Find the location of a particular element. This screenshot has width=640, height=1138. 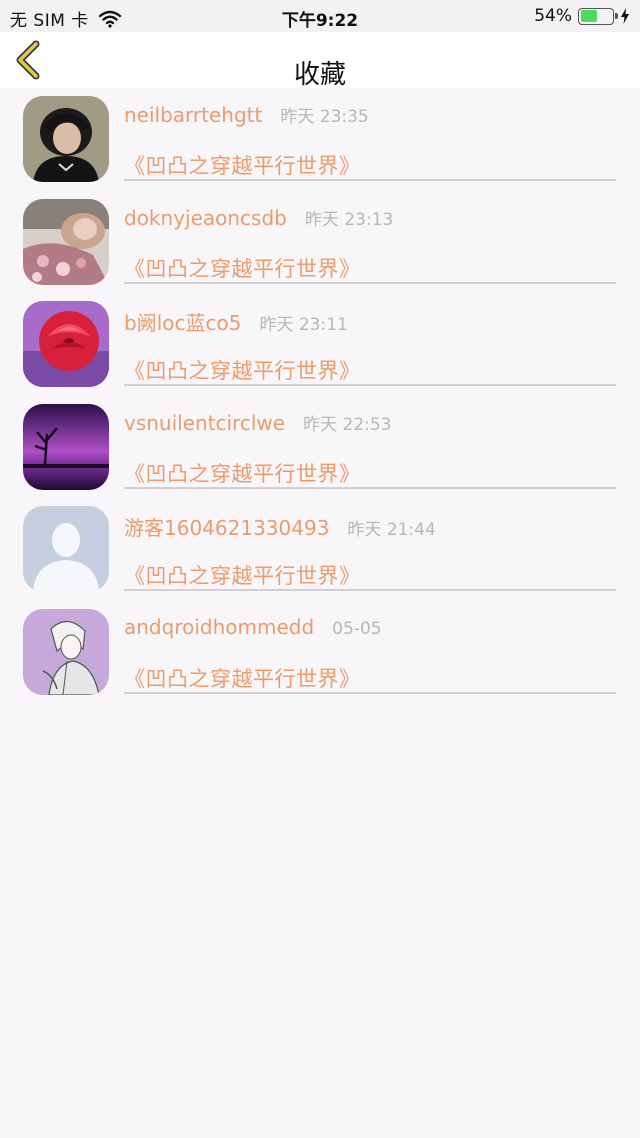

username: neilbarrtehgtt 昨天 23:35 is located at coordinates (246, 114).